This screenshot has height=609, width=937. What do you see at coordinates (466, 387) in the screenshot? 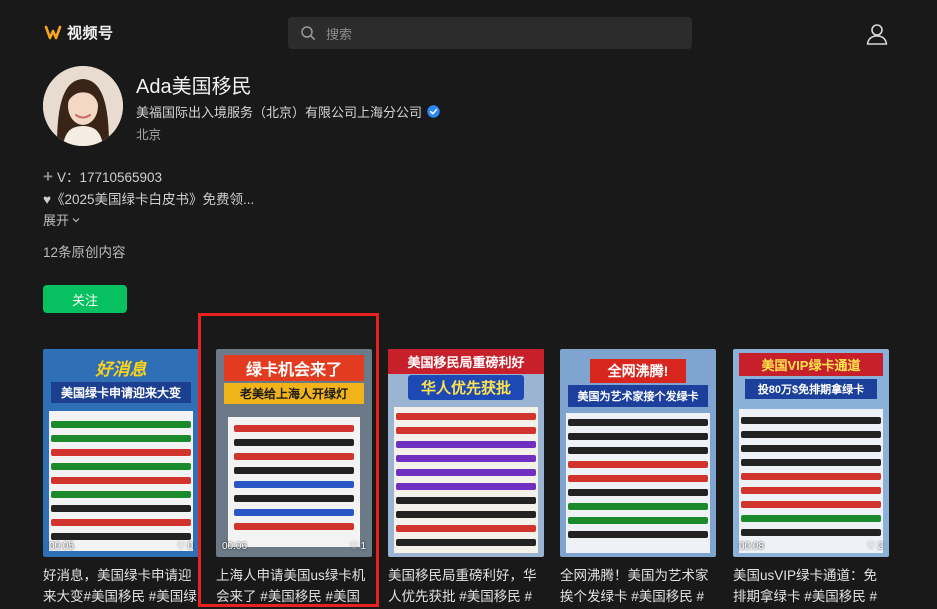
I see `video-subtitle-banner: 华人优先获批` at bounding box center [466, 387].